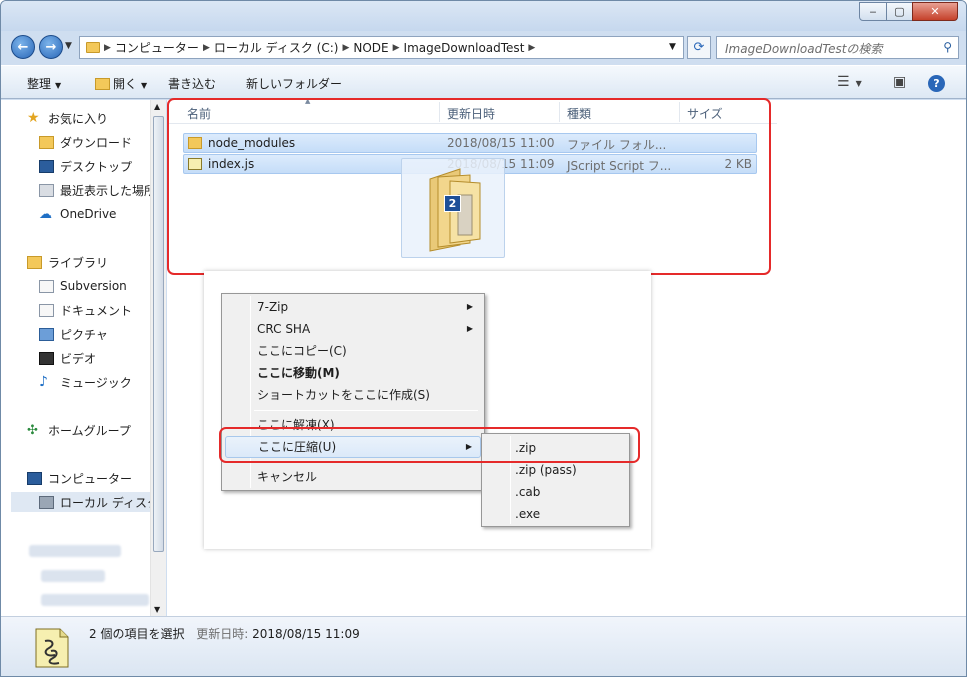 The height and width of the screenshot is (677, 967). Describe the element at coordinates (699, 47) in the screenshot. I see `refresh-button: ⟳` at that location.